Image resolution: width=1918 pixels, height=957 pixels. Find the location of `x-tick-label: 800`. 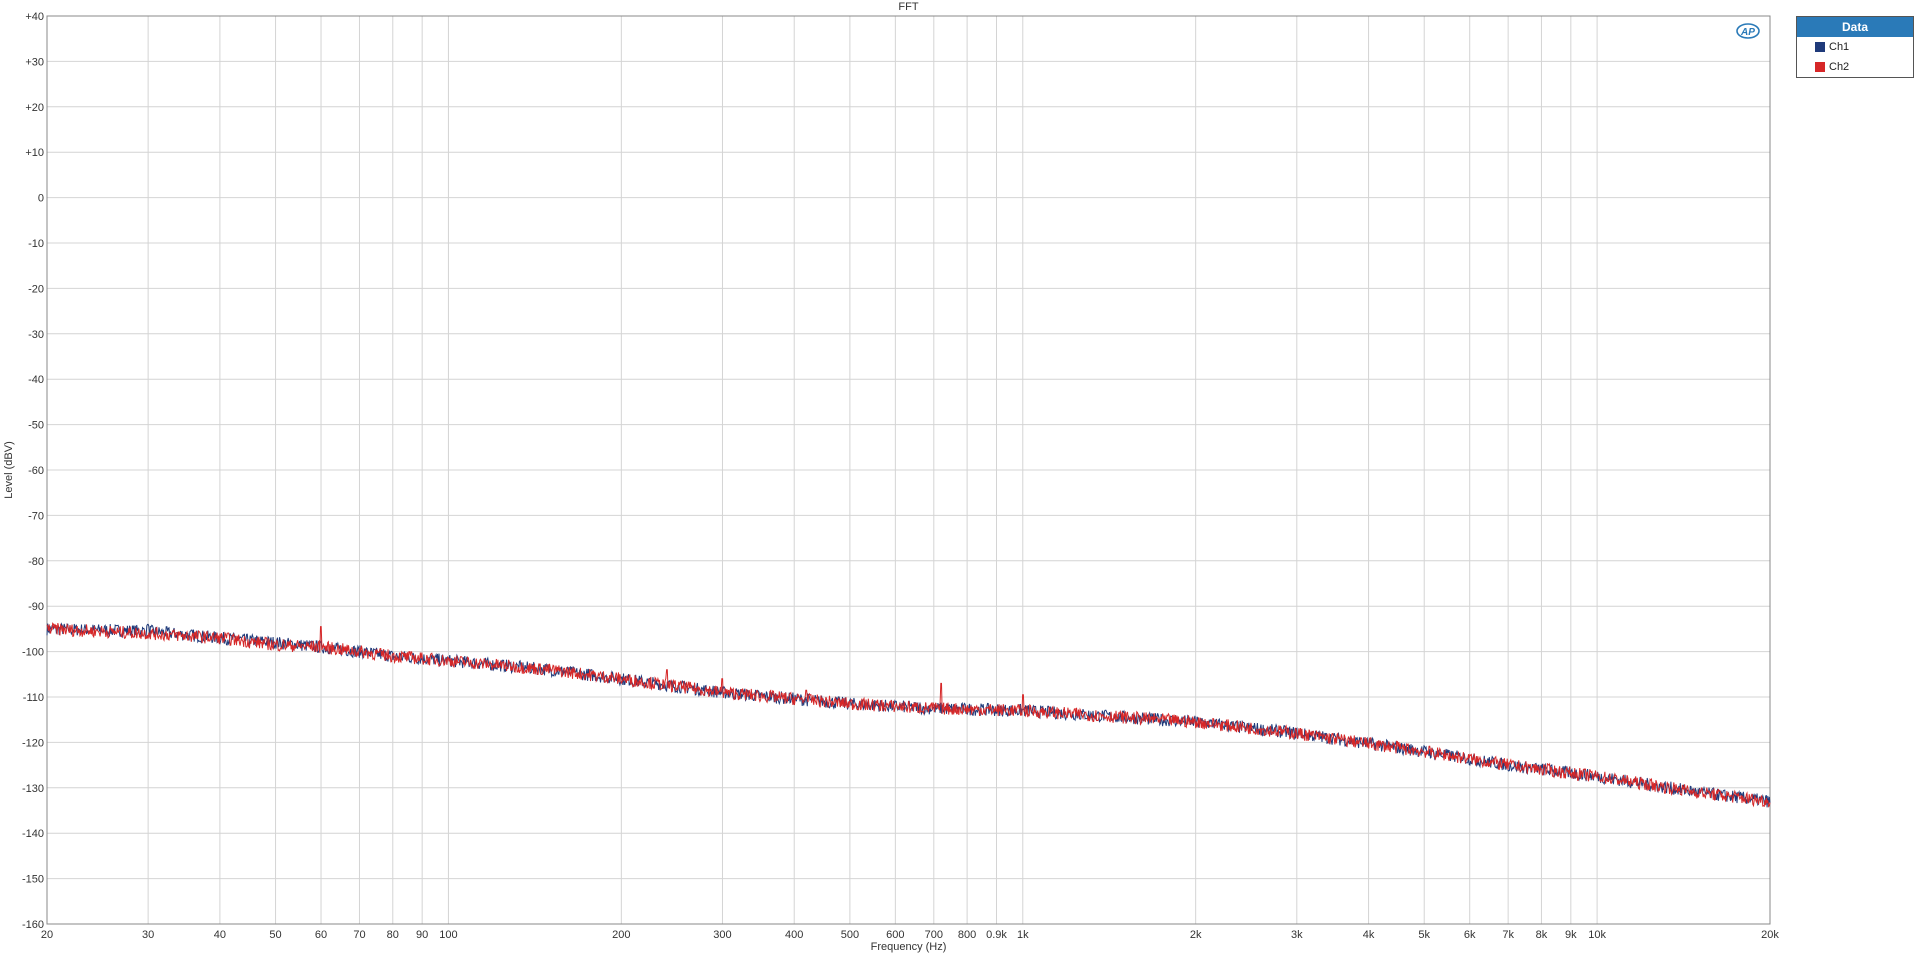

x-tick-label: 800 is located at coordinates (967, 935).